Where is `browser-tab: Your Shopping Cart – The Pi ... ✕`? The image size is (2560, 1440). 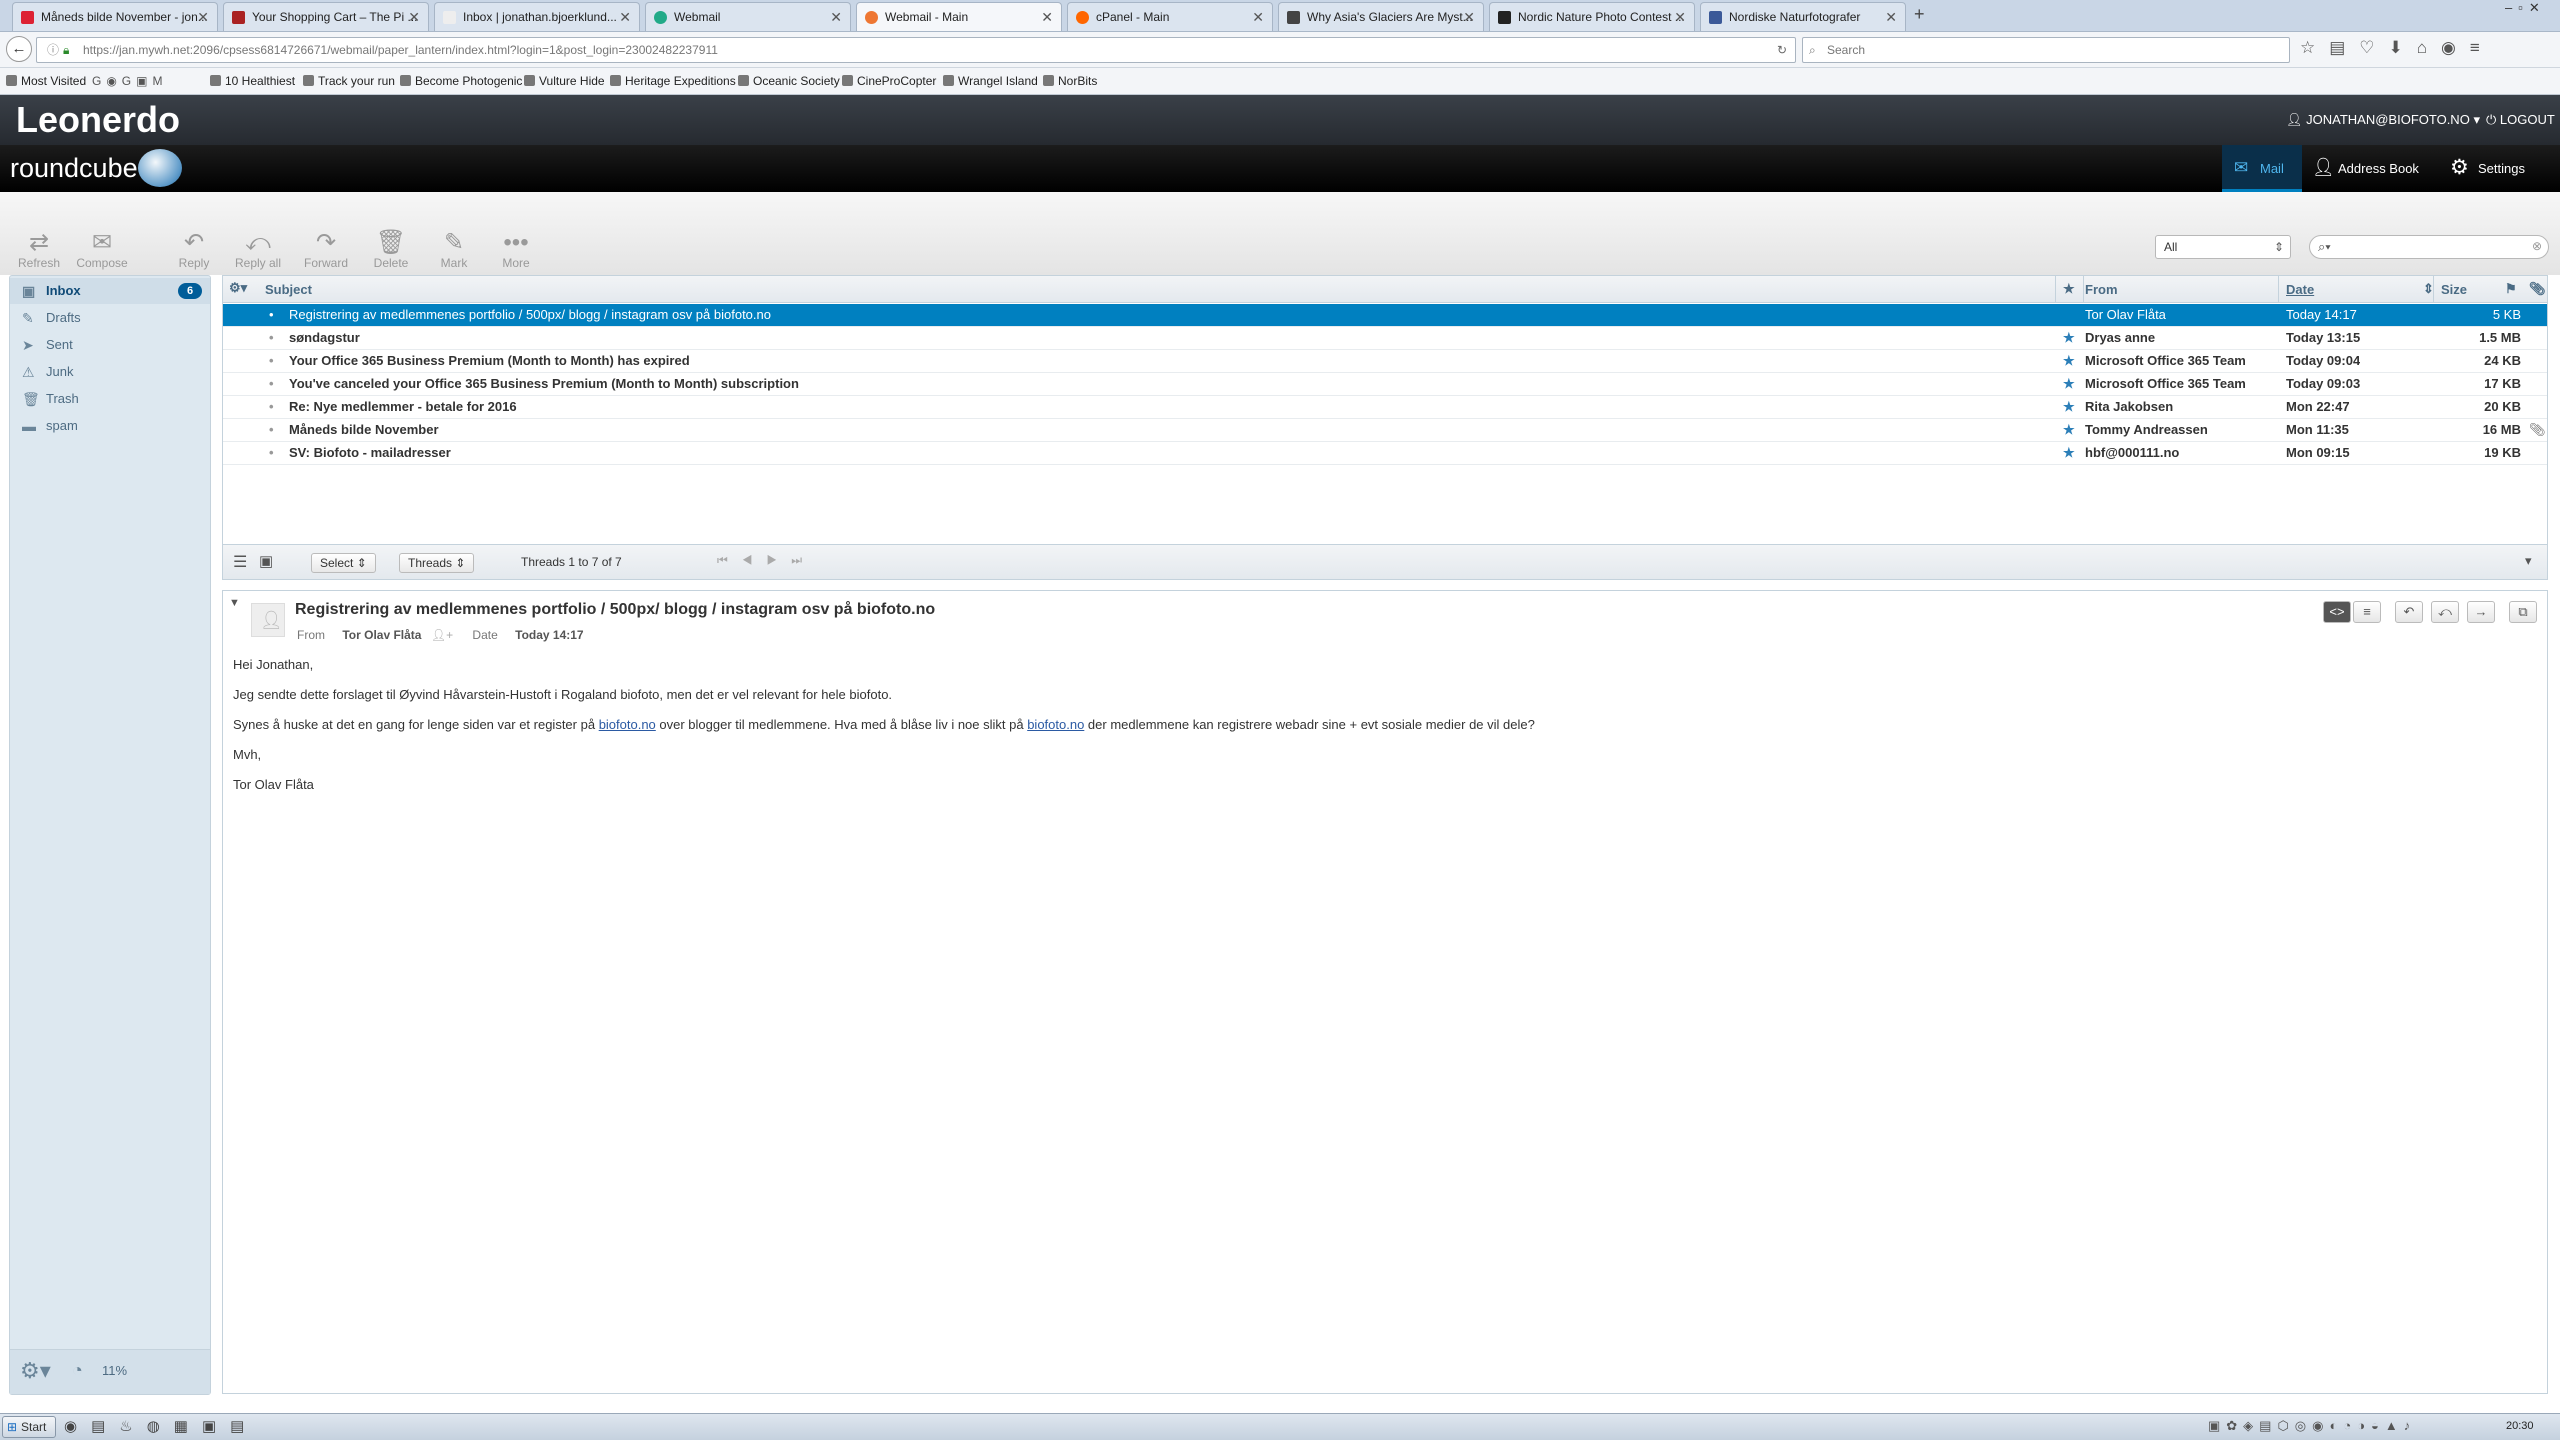 browser-tab: Your Shopping Cart – The Pi ... ✕ is located at coordinates (326, 16).